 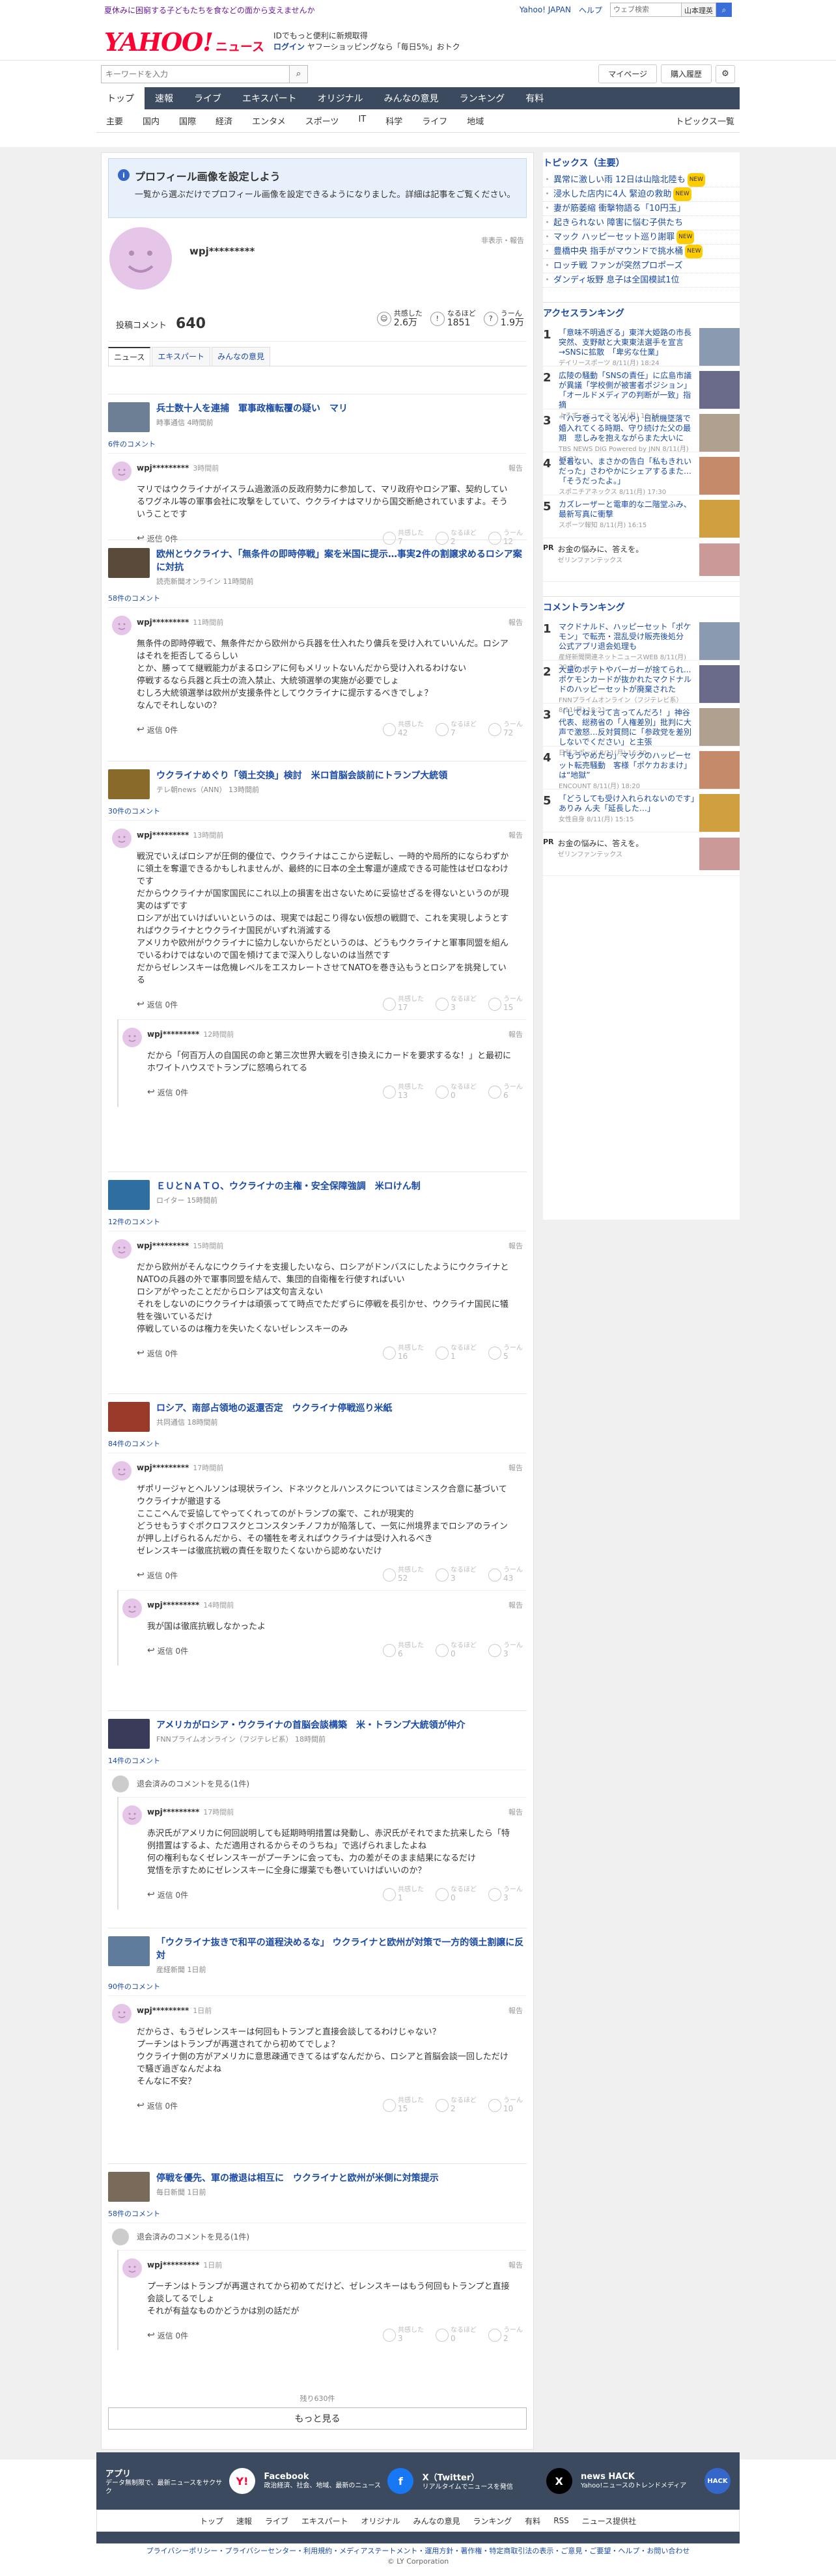 What do you see at coordinates (187, 121) in the screenshot?
I see `topic-world: 国際` at bounding box center [187, 121].